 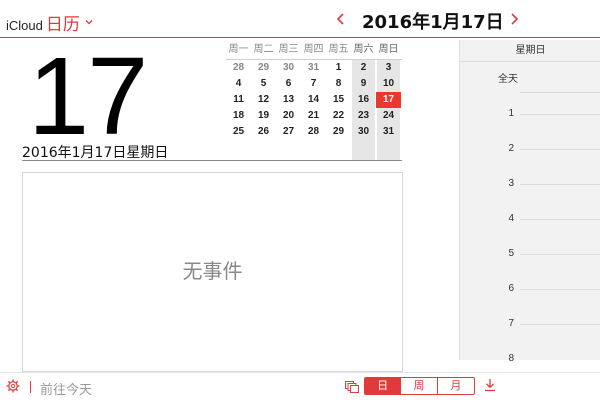 I want to click on go-to-today-link: 前往今天, so click(x=66, y=388).